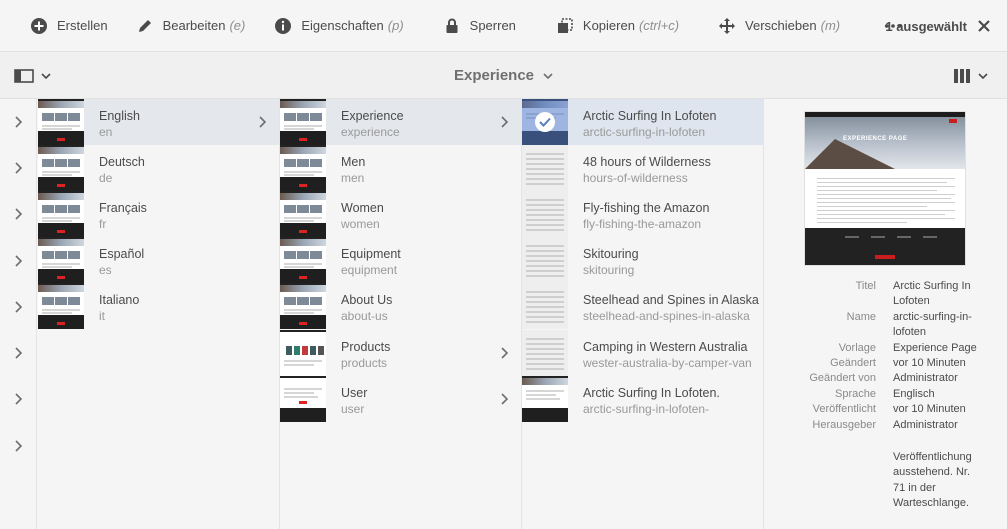 The image size is (1007, 529). I want to click on column-view-header: Experience, so click(503, 75).